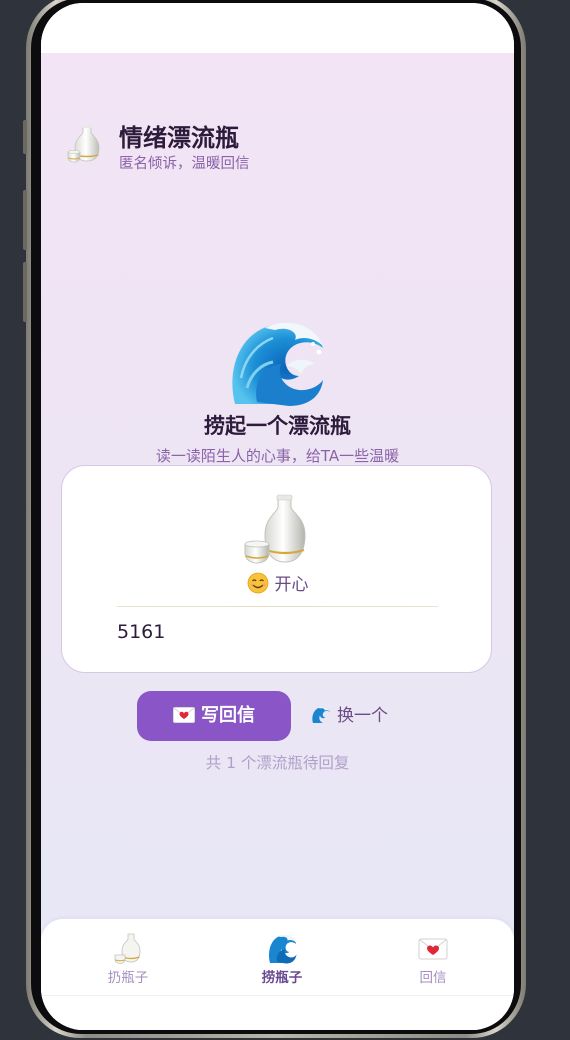 The image size is (570, 1040). What do you see at coordinates (282, 978) in the screenshot?
I see `tab-label: 捞瓶子` at bounding box center [282, 978].